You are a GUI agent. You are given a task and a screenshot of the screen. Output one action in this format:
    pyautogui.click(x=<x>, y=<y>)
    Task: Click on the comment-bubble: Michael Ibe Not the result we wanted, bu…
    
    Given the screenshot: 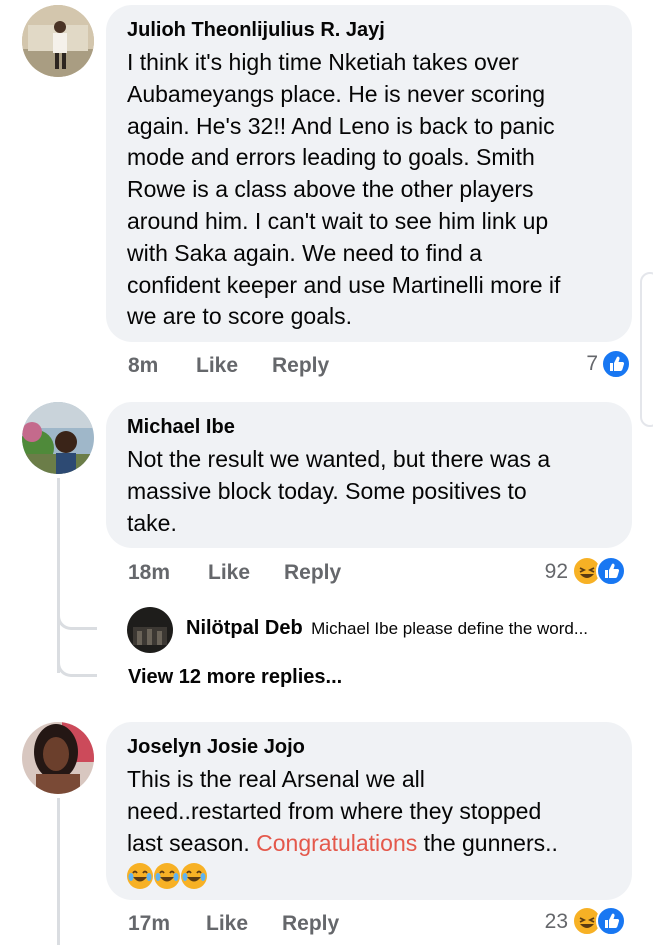 What is the action you would take?
    pyautogui.click(x=369, y=475)
    